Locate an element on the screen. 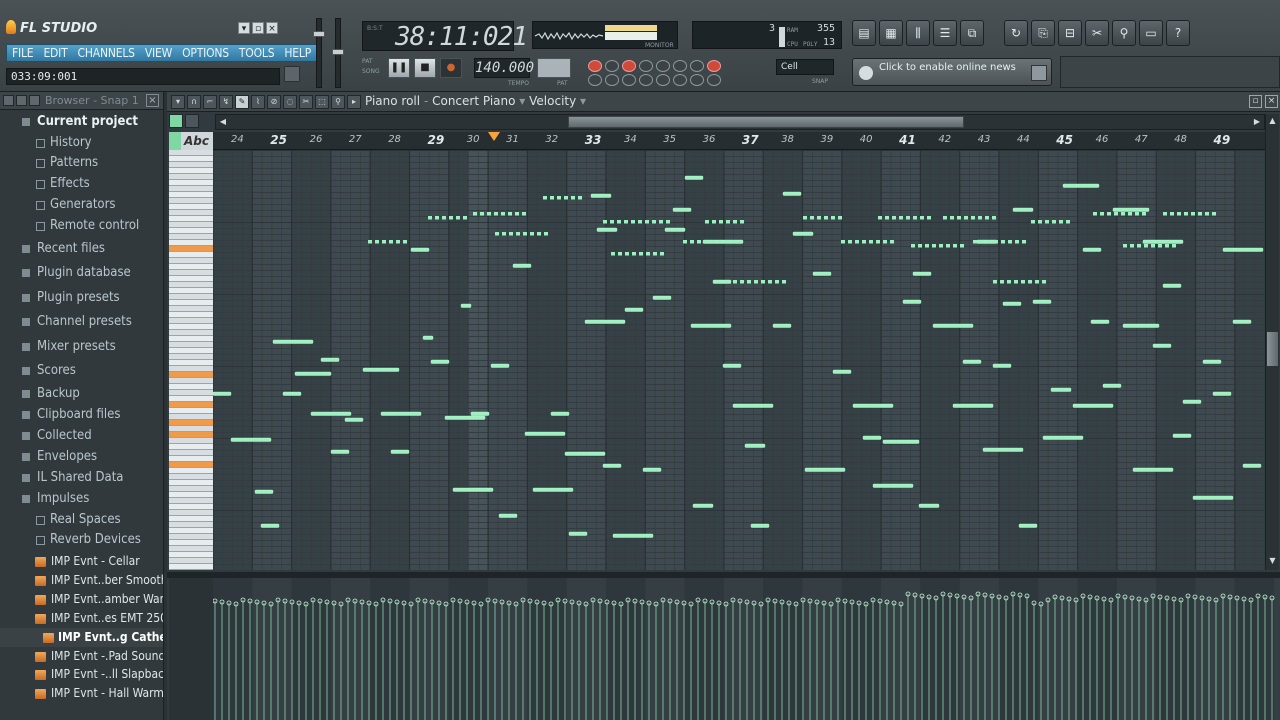 The height and width of the screenshot is (720, 1280). undo-icon: ↻ is located at coordinates (1016, 33).